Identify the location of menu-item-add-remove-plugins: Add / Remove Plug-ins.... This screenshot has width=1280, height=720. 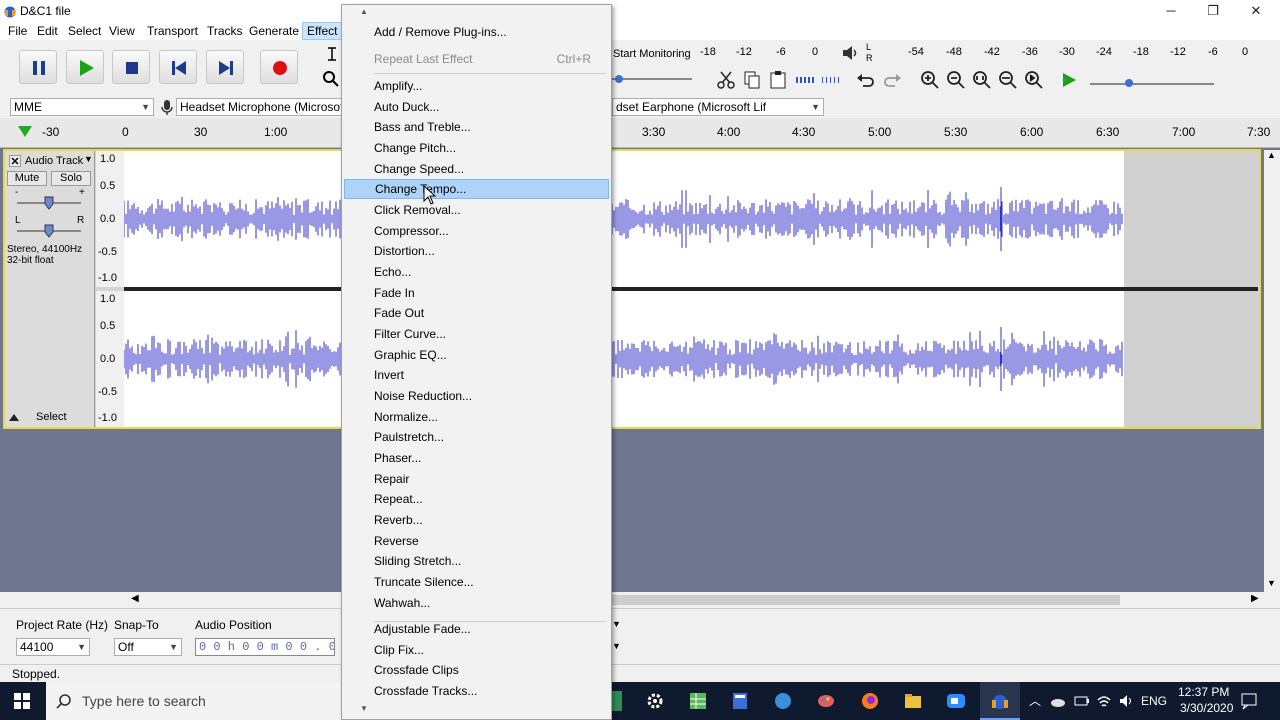
(476, 32).